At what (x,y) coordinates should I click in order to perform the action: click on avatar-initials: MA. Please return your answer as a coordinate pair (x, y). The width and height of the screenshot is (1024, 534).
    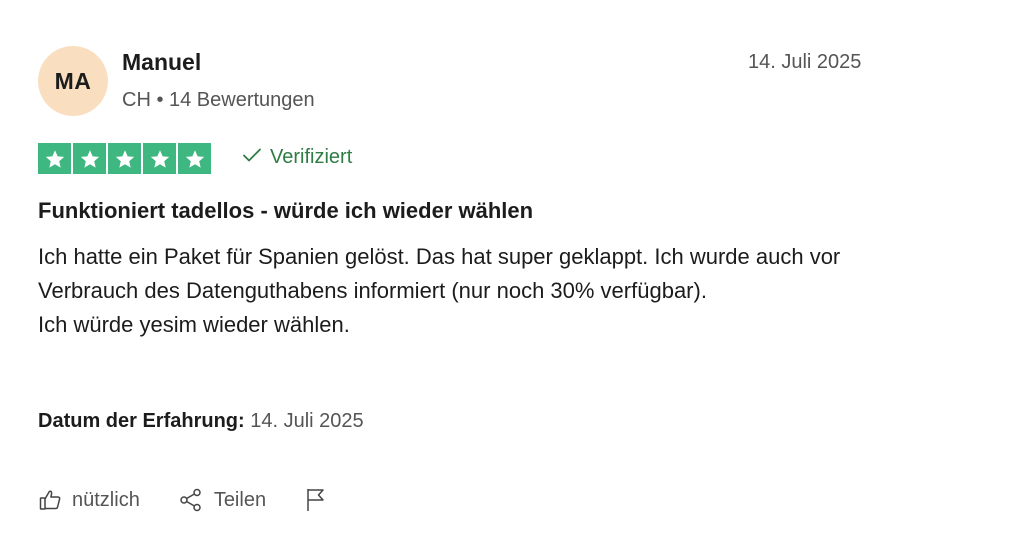
    Looking at the image, I should click on (73, 80).